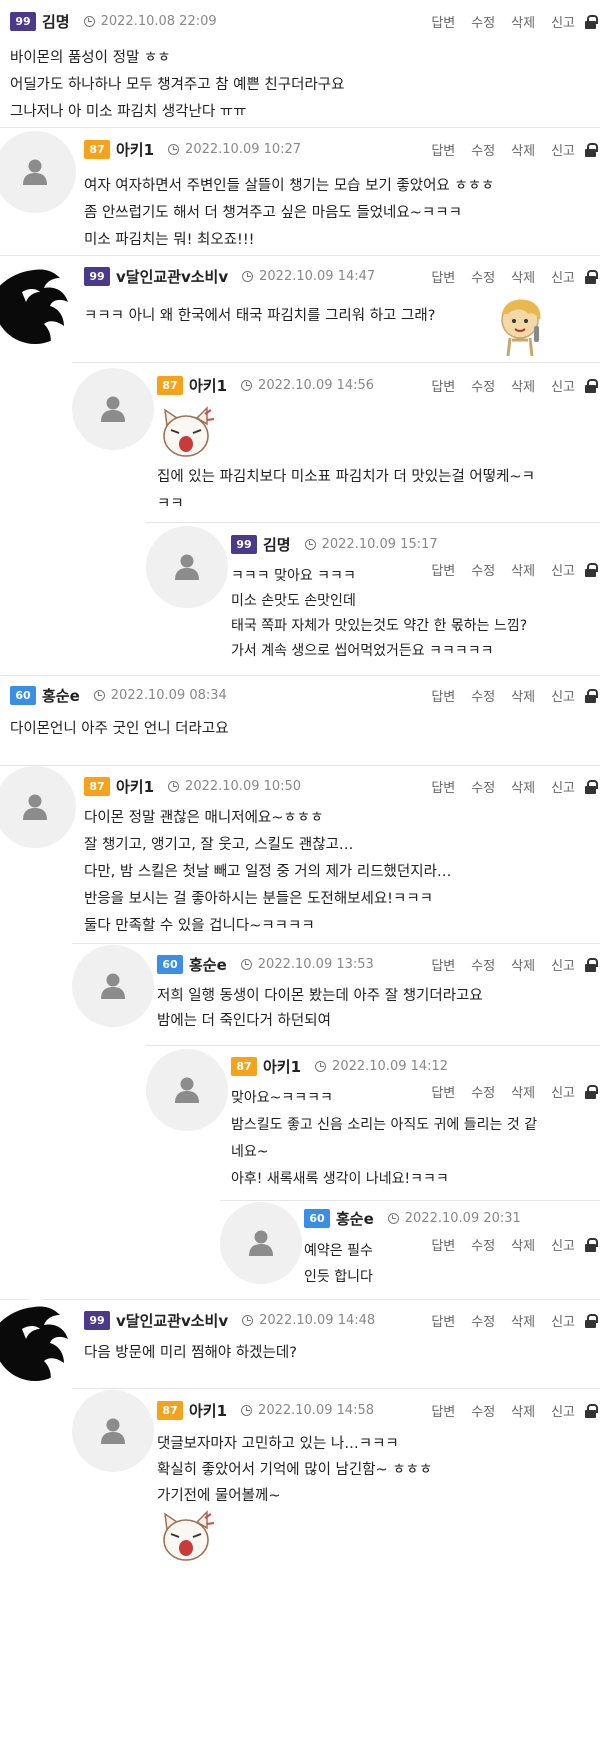  Describe the element at coordinates (308, 1320) in the screenshot. I see `timestamp: 2022.10.09 14:48` at that location.